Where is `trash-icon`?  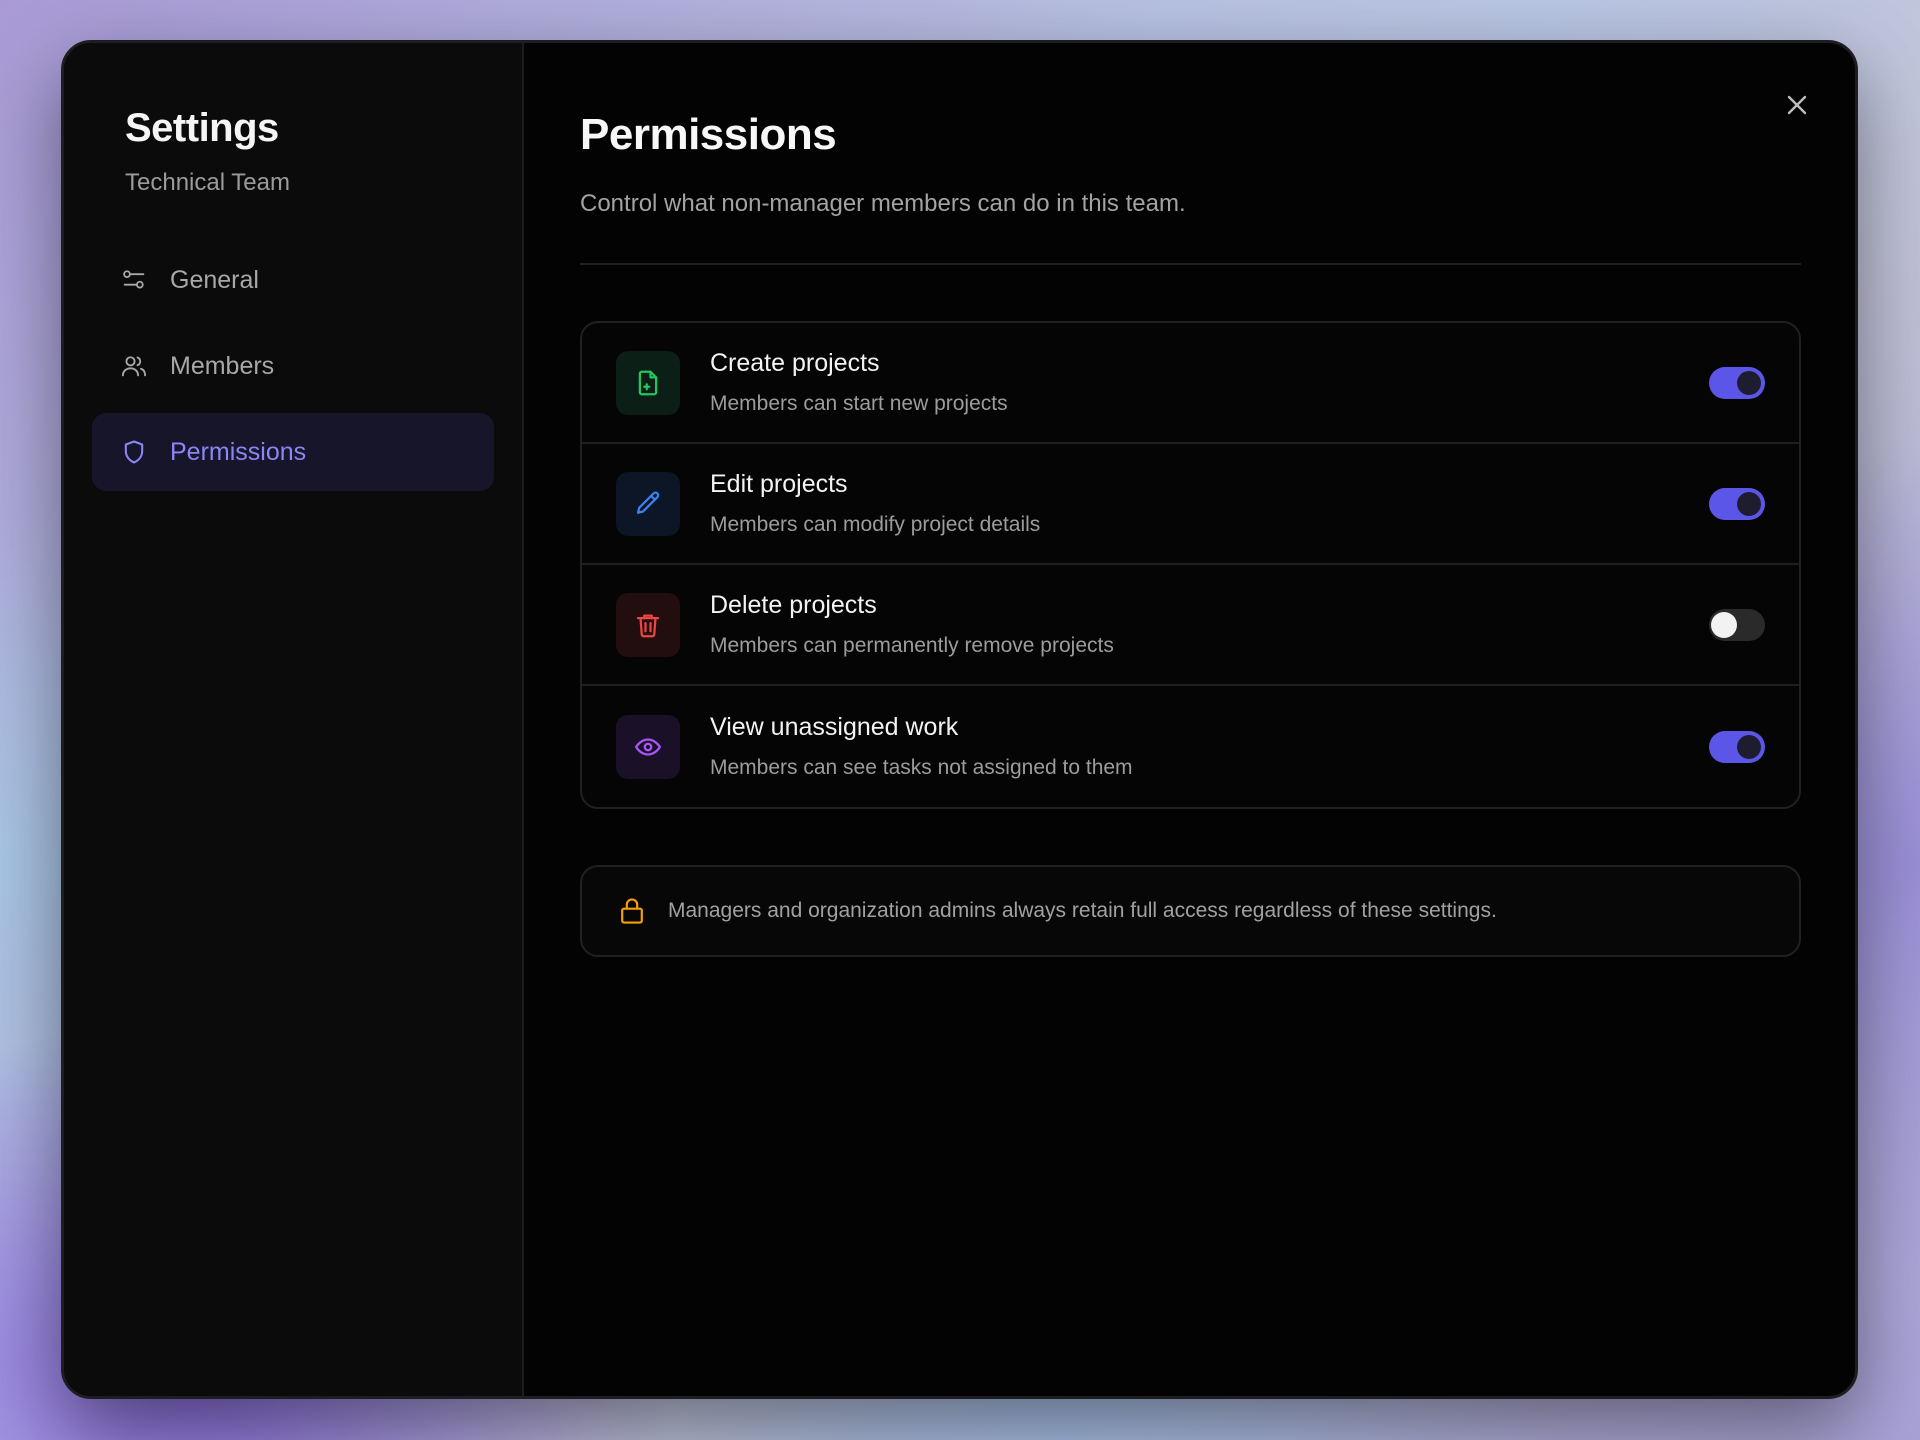 trash-icon is located at coordinates (648, 625).